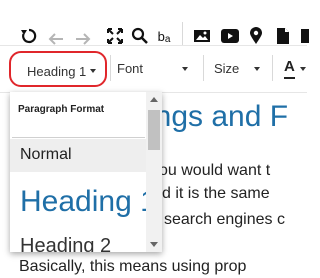 This screenshot has width=320, height=278. What do you see at coordinates (289, 78) in the screenshot?
I see `text-color-underline` at bounding box center [289, 78].